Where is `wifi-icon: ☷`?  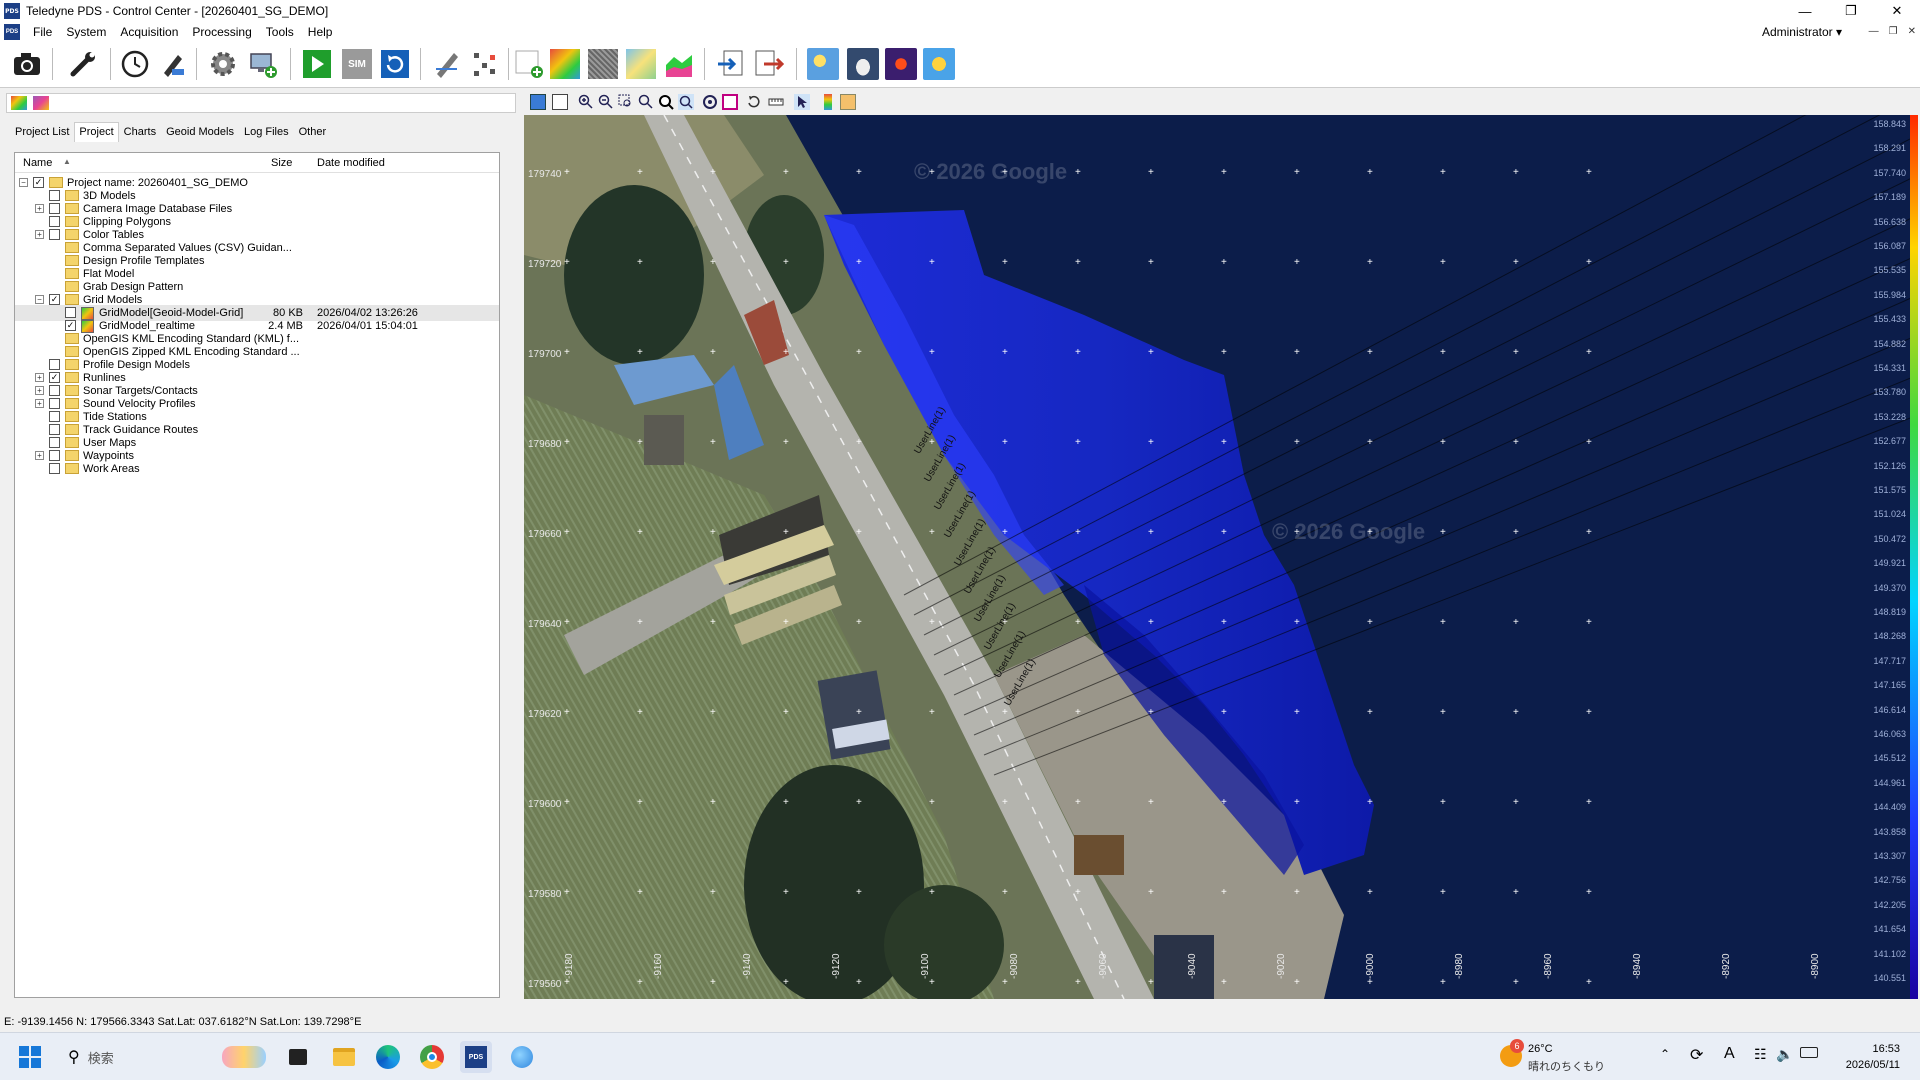 wifi-icon: ☷ is located at coordinates (1760, 1054).